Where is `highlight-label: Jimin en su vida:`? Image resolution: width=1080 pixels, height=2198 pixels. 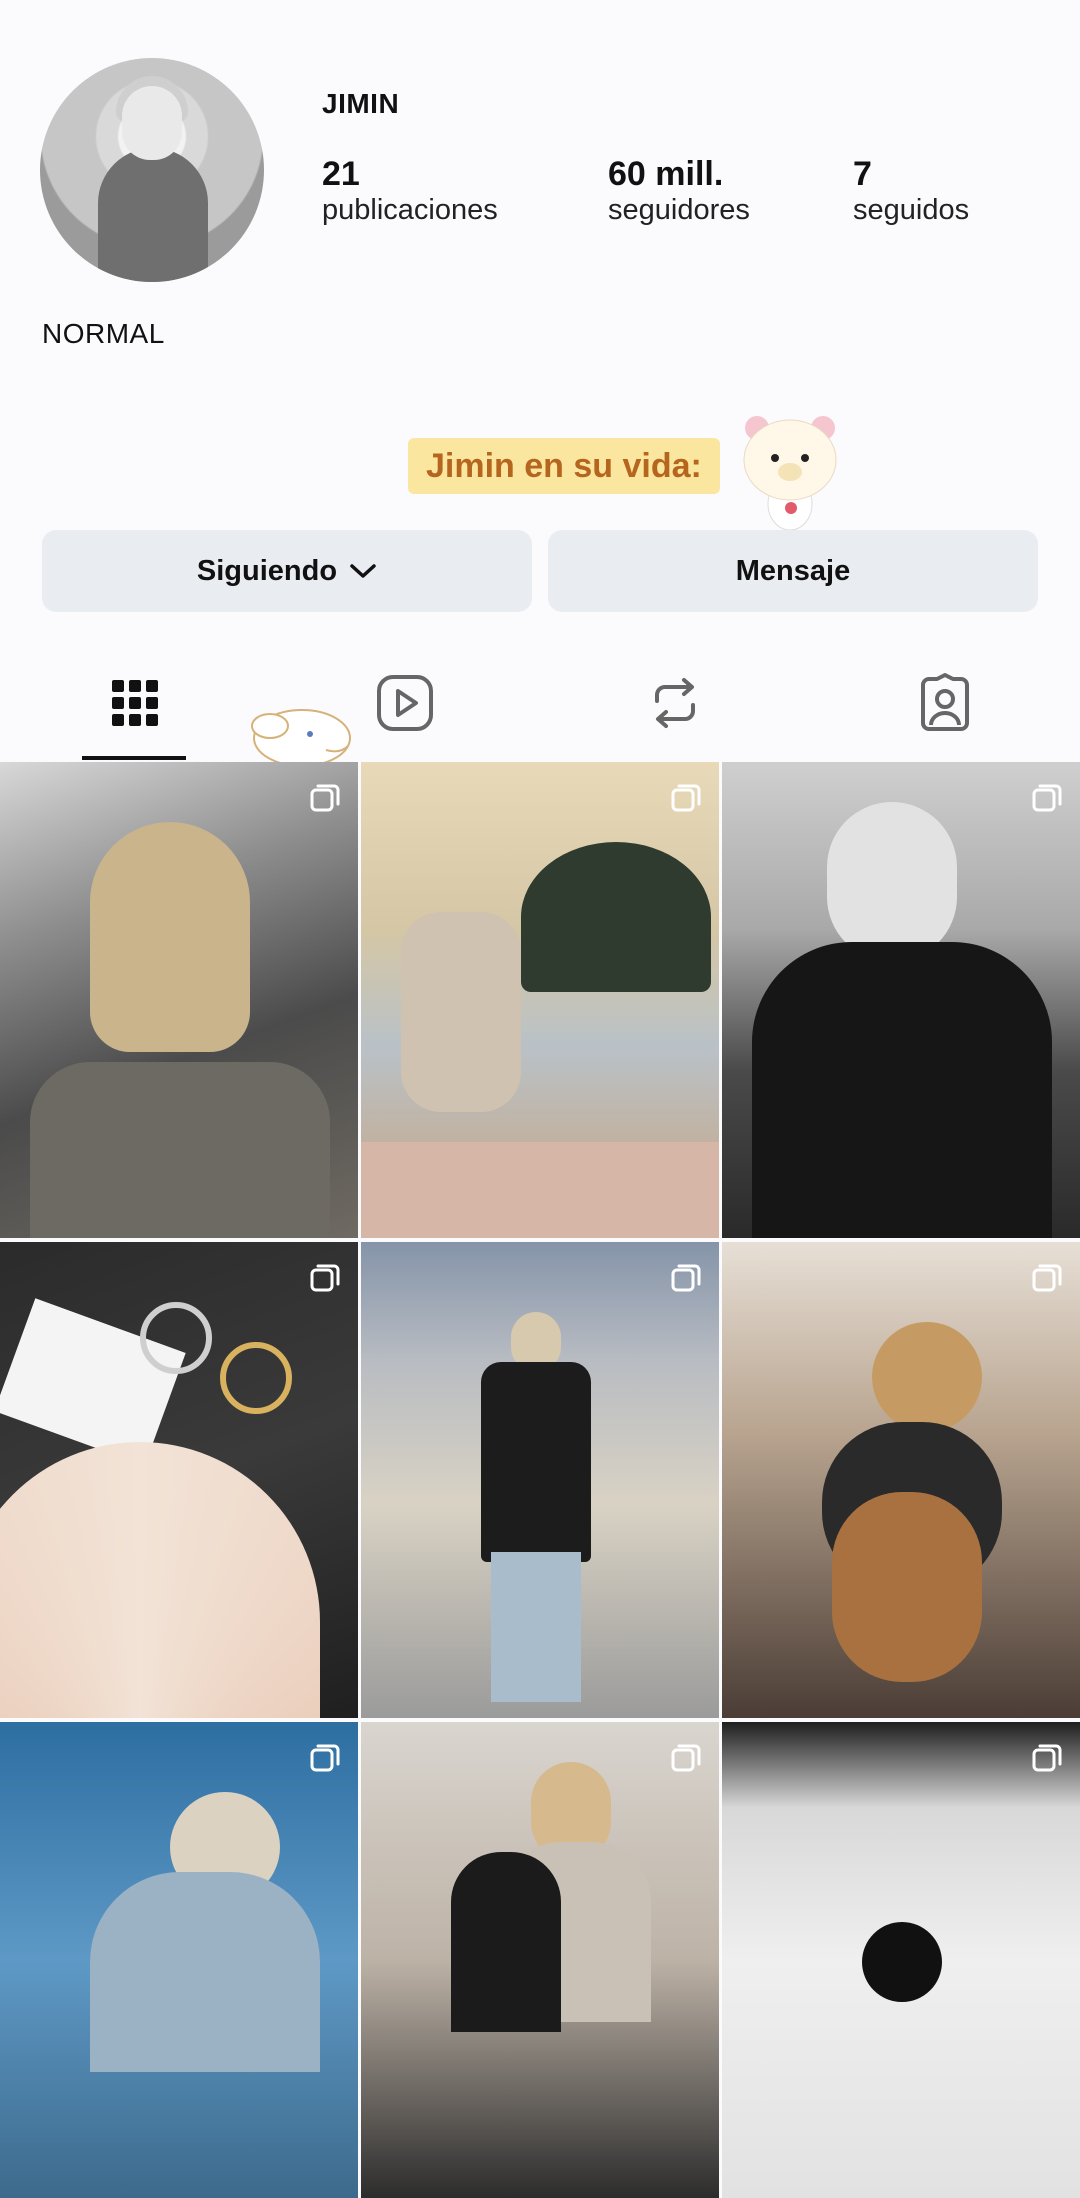
highlight-label: Jimin en su vida: is located at coordinates (564, 466).